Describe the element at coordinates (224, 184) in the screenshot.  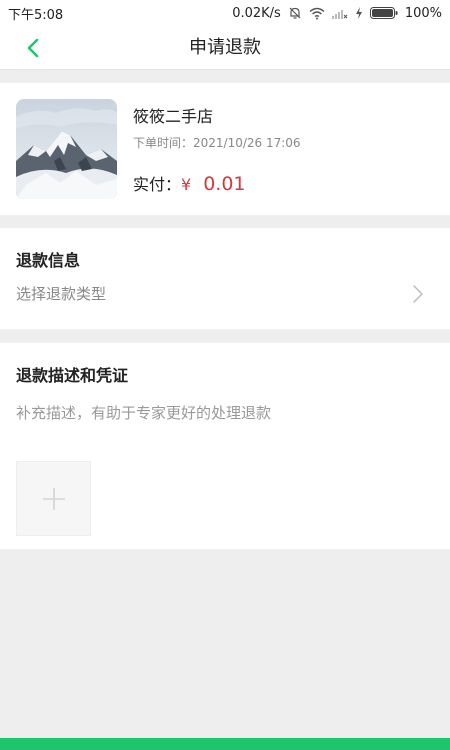
I see `paid-amount: 0.01` at that location.